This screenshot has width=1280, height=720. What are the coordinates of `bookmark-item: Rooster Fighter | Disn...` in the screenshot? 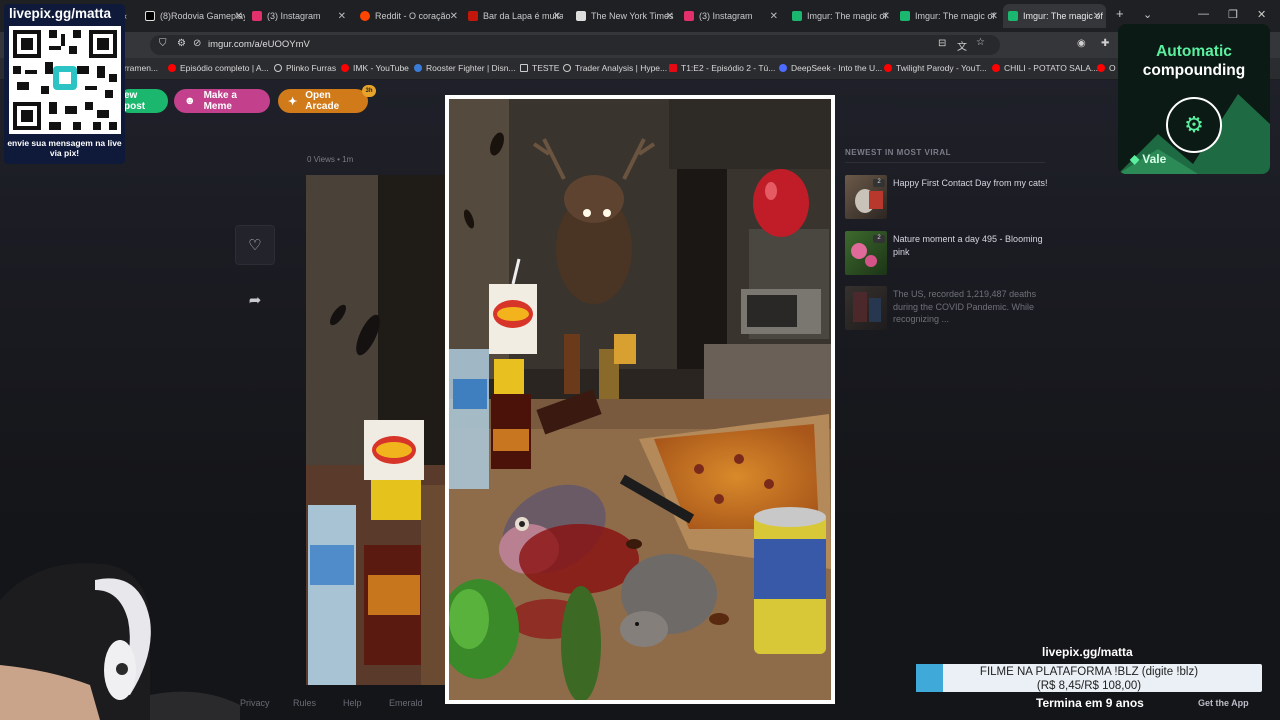 It's located at (465, 68).